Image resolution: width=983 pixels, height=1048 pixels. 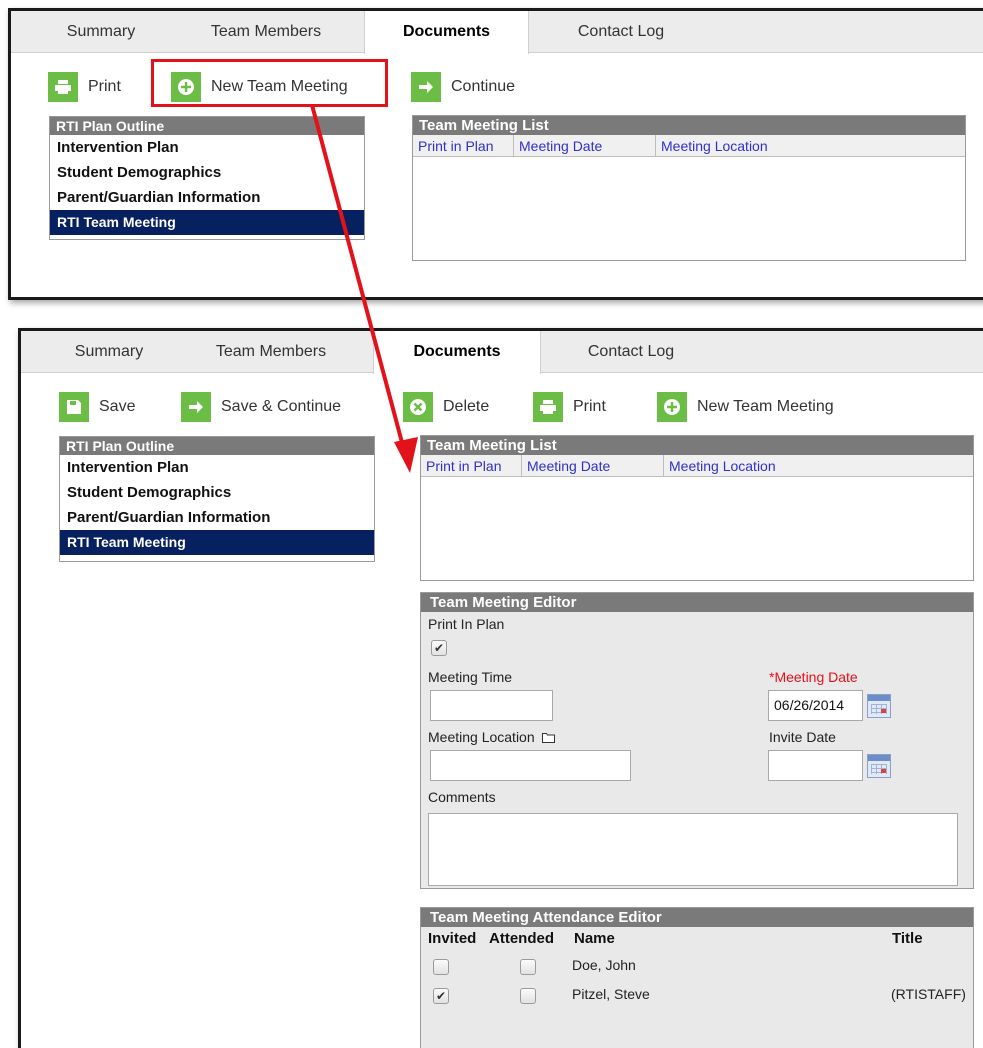 I want to click on meeting-date-input: 06/26/2014, so click(x=815, y=705).